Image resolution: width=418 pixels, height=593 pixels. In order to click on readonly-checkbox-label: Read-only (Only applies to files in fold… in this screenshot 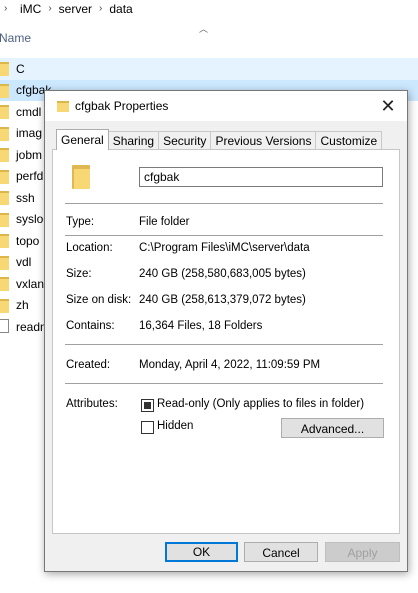, I will do `click(260, 404)`.